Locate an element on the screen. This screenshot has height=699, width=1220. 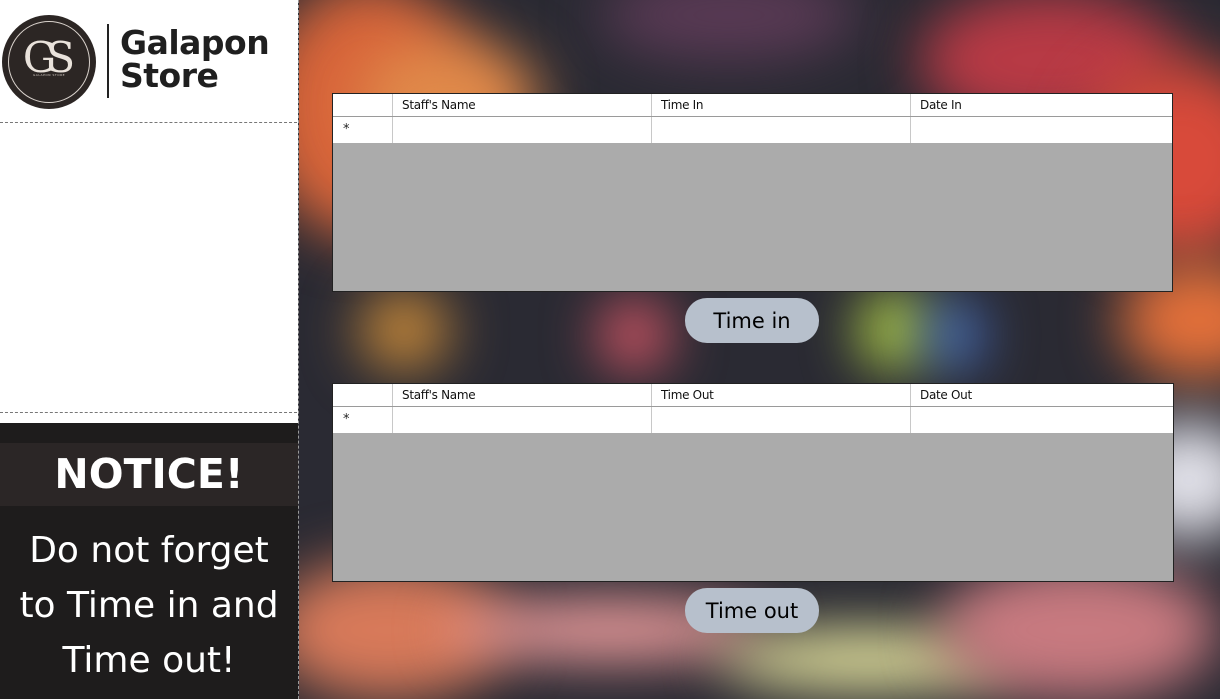
notice-line: to Time in and is located at coordinates (149, 605).